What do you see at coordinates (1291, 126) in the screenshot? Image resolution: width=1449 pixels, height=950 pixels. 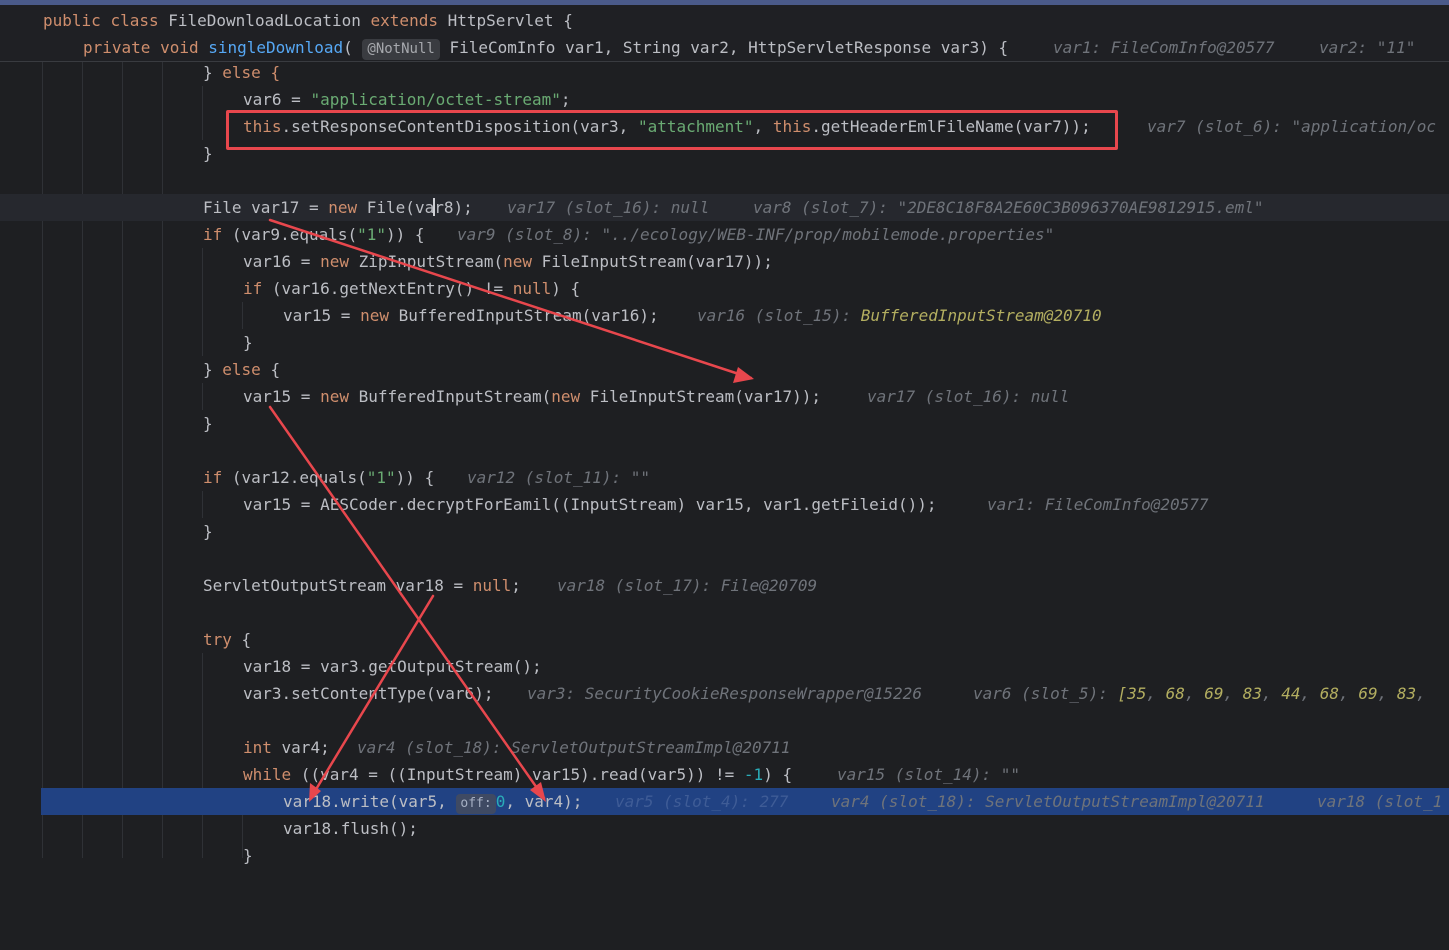 I see `inline-value-hint: var7 (slot_6): "application/oc` at bounding box center [1291, 126].